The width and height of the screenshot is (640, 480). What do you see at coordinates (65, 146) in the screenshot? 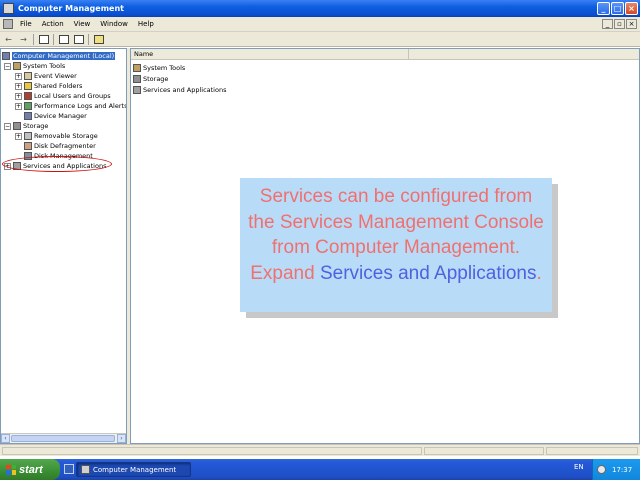
I see `tree-label: Disk Defragmenter` at bounding box center [65, 146].